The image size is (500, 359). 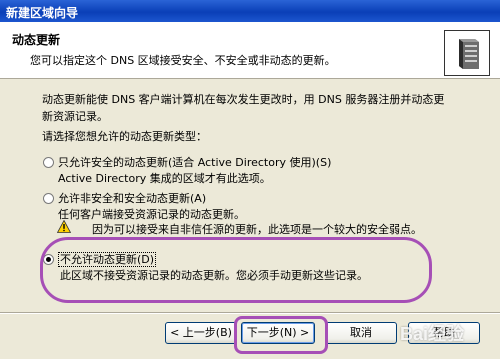 I want to click on server-icon, so click(x=467, y=53).